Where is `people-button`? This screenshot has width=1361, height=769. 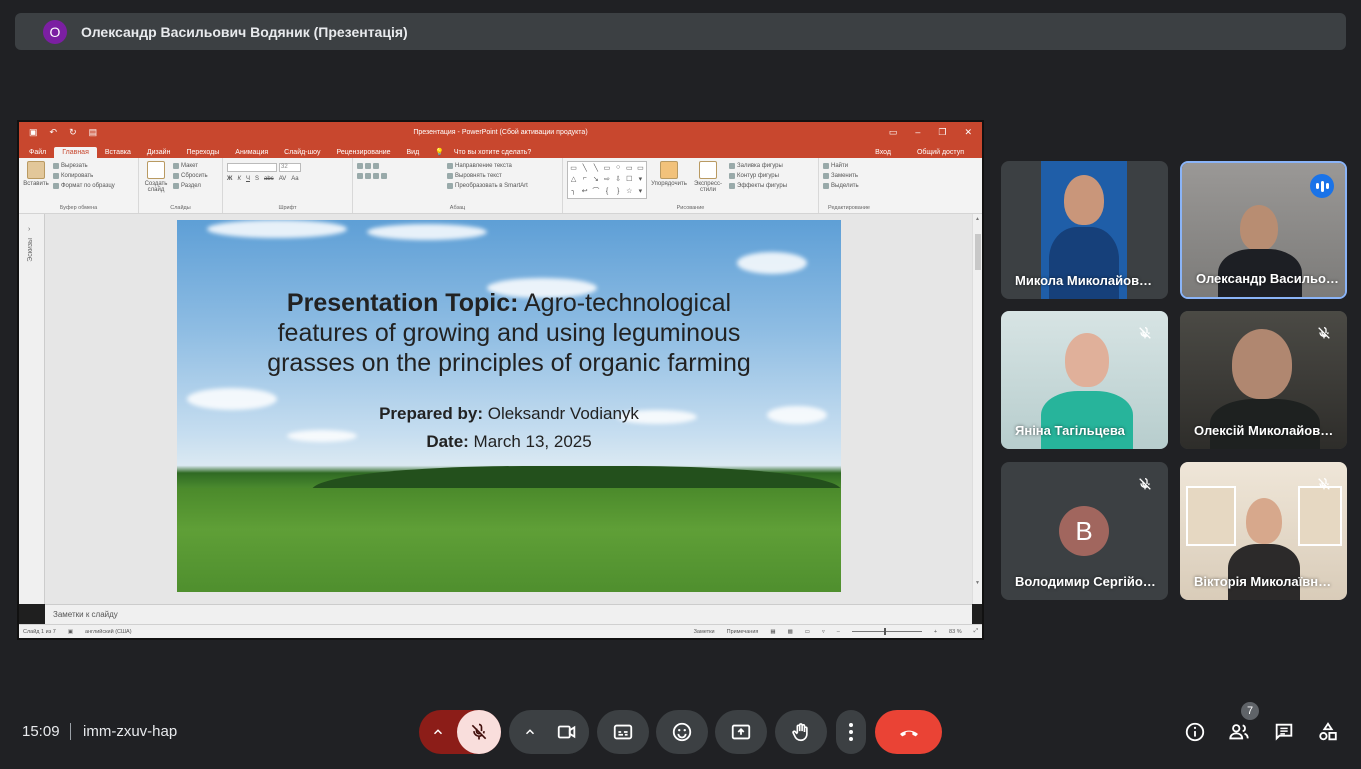
people-button is located at coordinates (1239, 732).